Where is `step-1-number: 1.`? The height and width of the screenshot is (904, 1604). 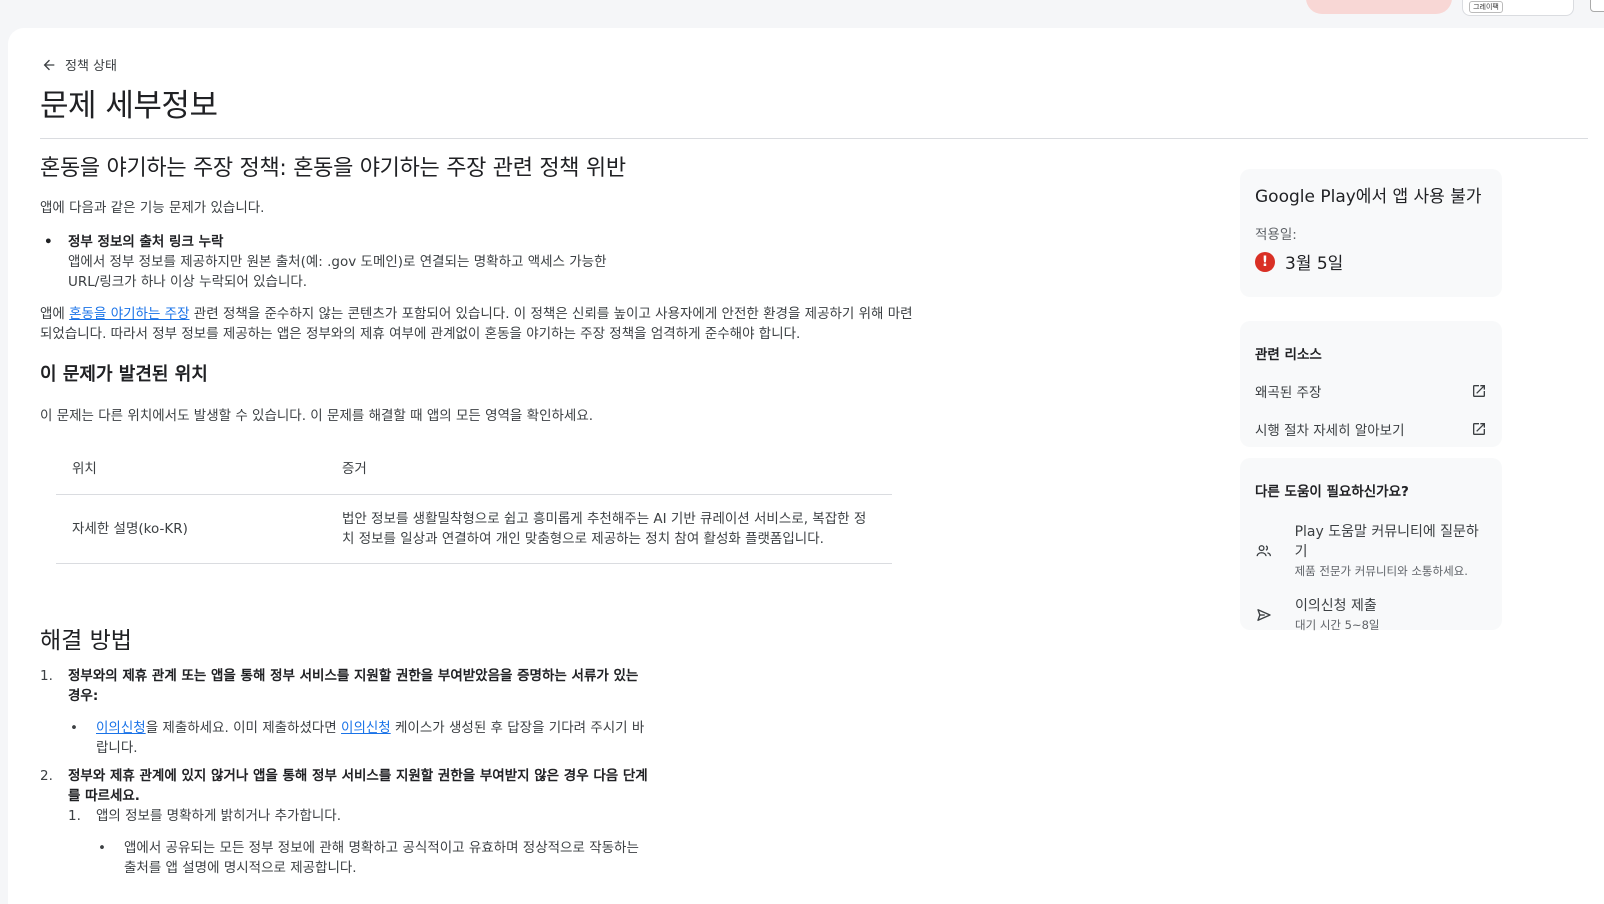
step-1-number: 1. is located at coordinates (46, 675).